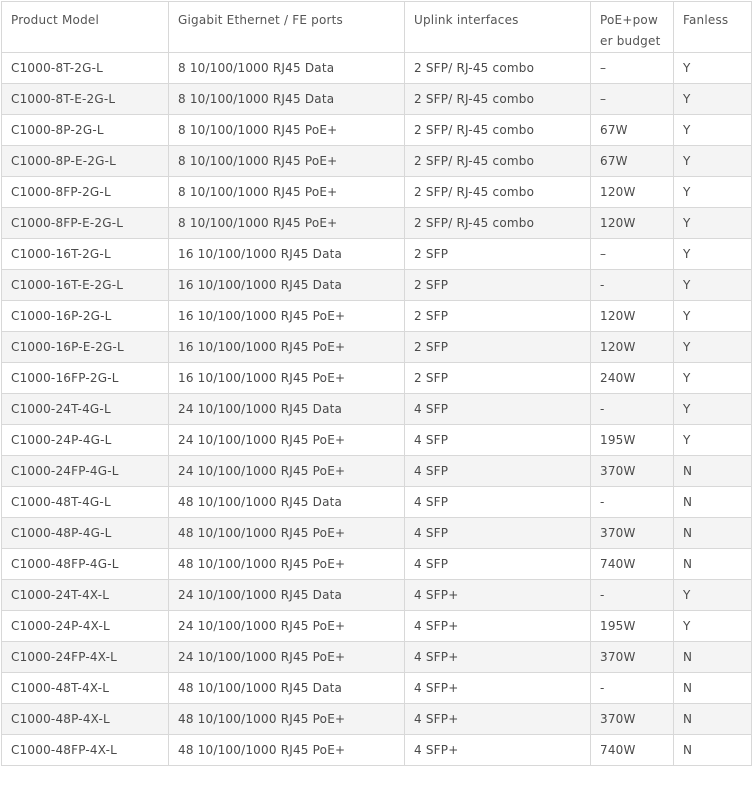 This screenshot has height=791, width=752. Describe the element at coordinates (85, 378) in the screenshot. I see `cell-product-model: C1000-16FP-2G-L` at that location.